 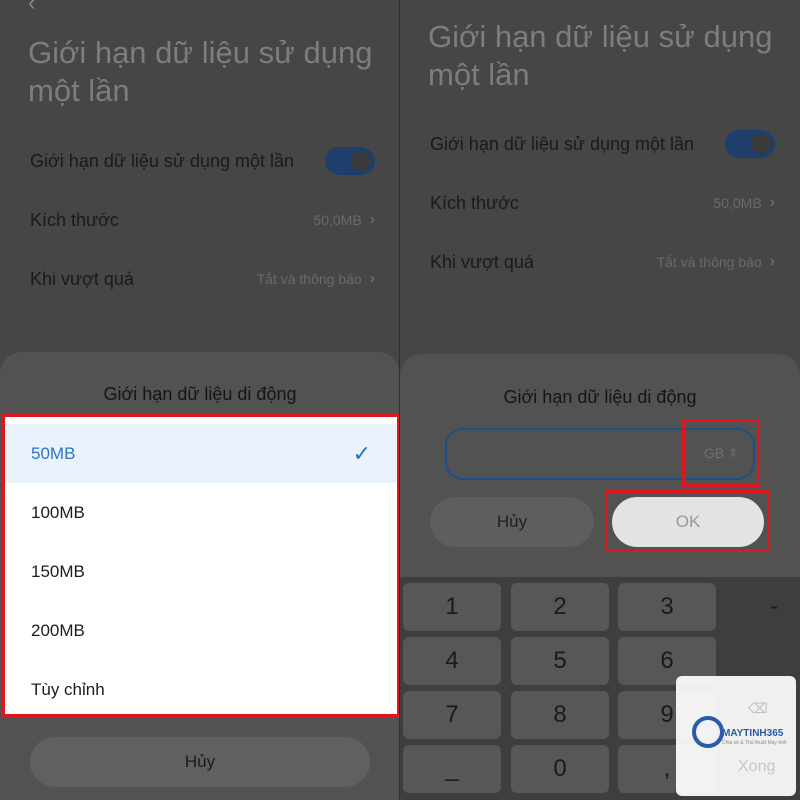 I want to click on up-down-arrow-icon: ⇕, so click(x=733, y=453).